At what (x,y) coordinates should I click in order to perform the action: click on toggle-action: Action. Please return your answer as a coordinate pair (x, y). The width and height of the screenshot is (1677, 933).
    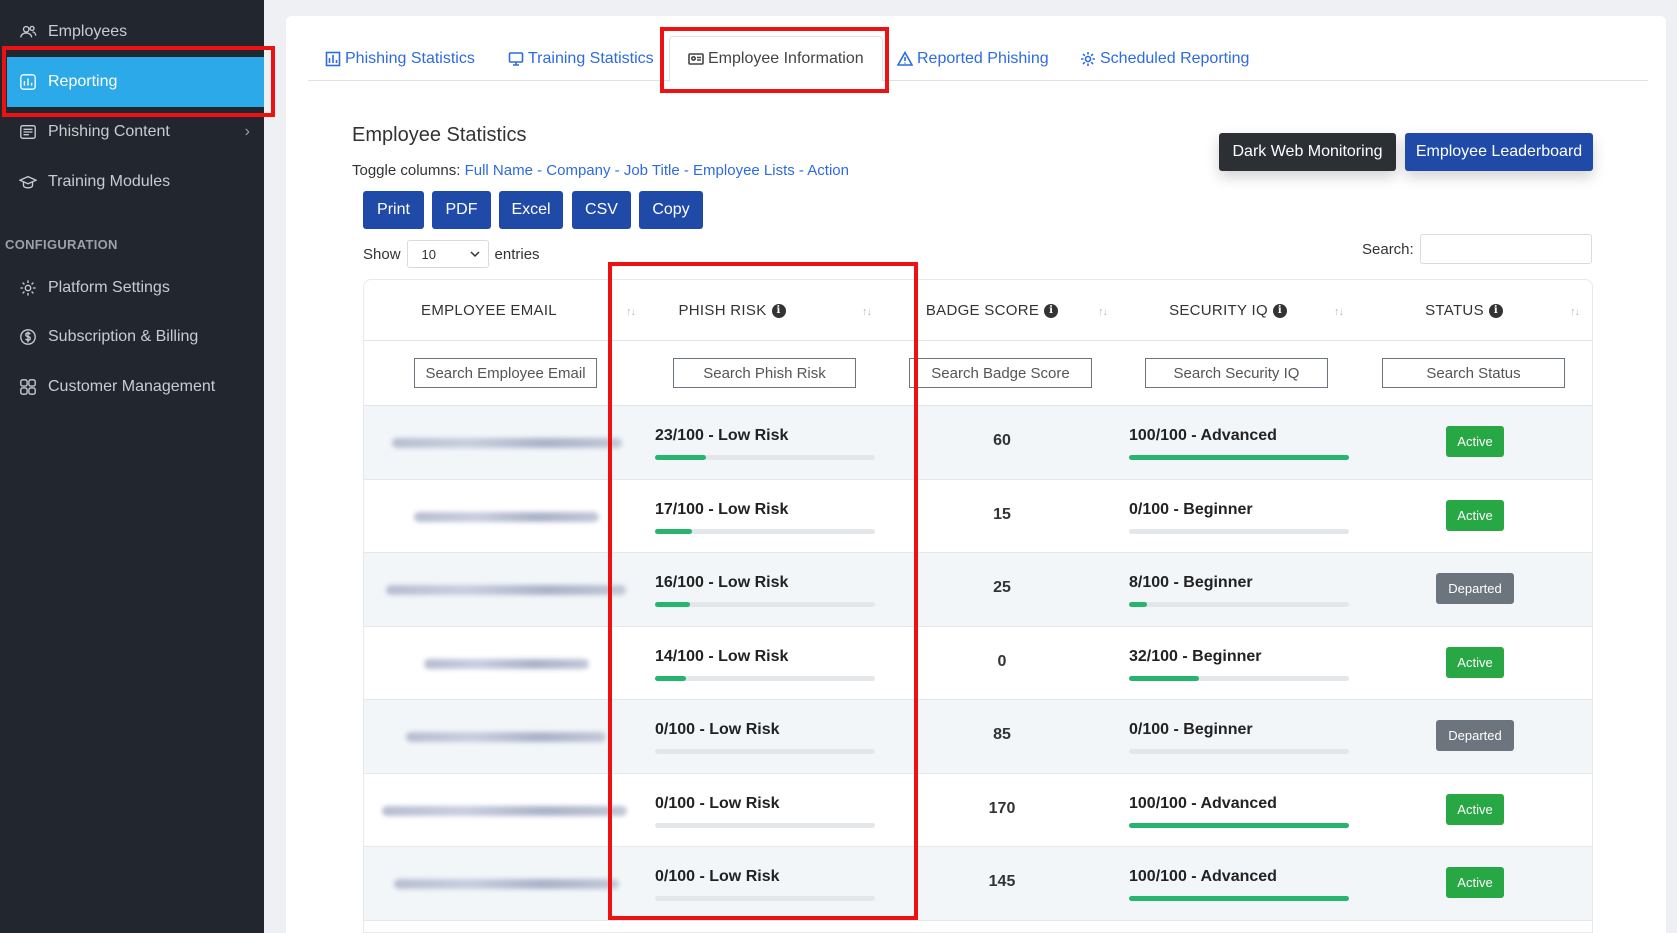
    Looking at the image, I should click on (828, 170).